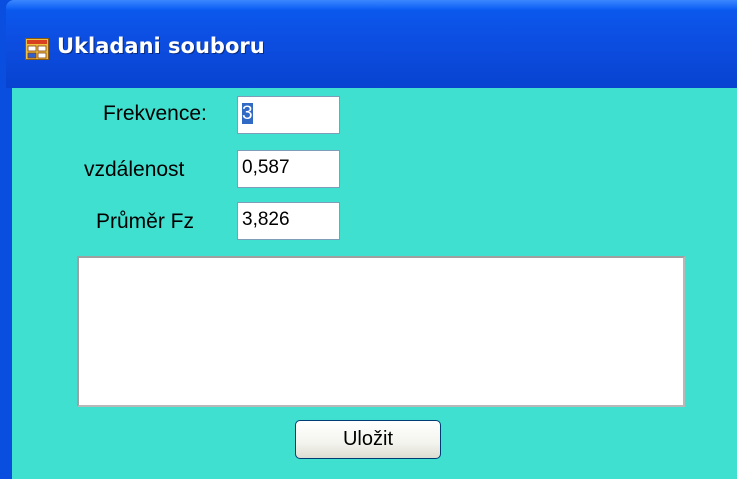 The height and width of the screenshot is (479, 737). What do you see at coordinates (266, 219) in the screenshot?
I see `average-value: 3,826` at bounding box center [266, 219].